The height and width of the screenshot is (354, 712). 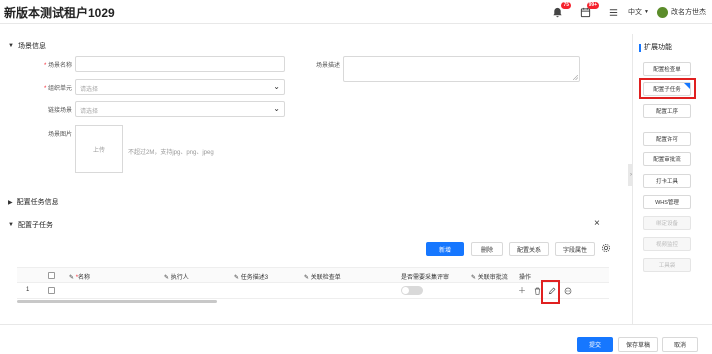 I want to click on row-index: 1, so click(x=28, y=290).